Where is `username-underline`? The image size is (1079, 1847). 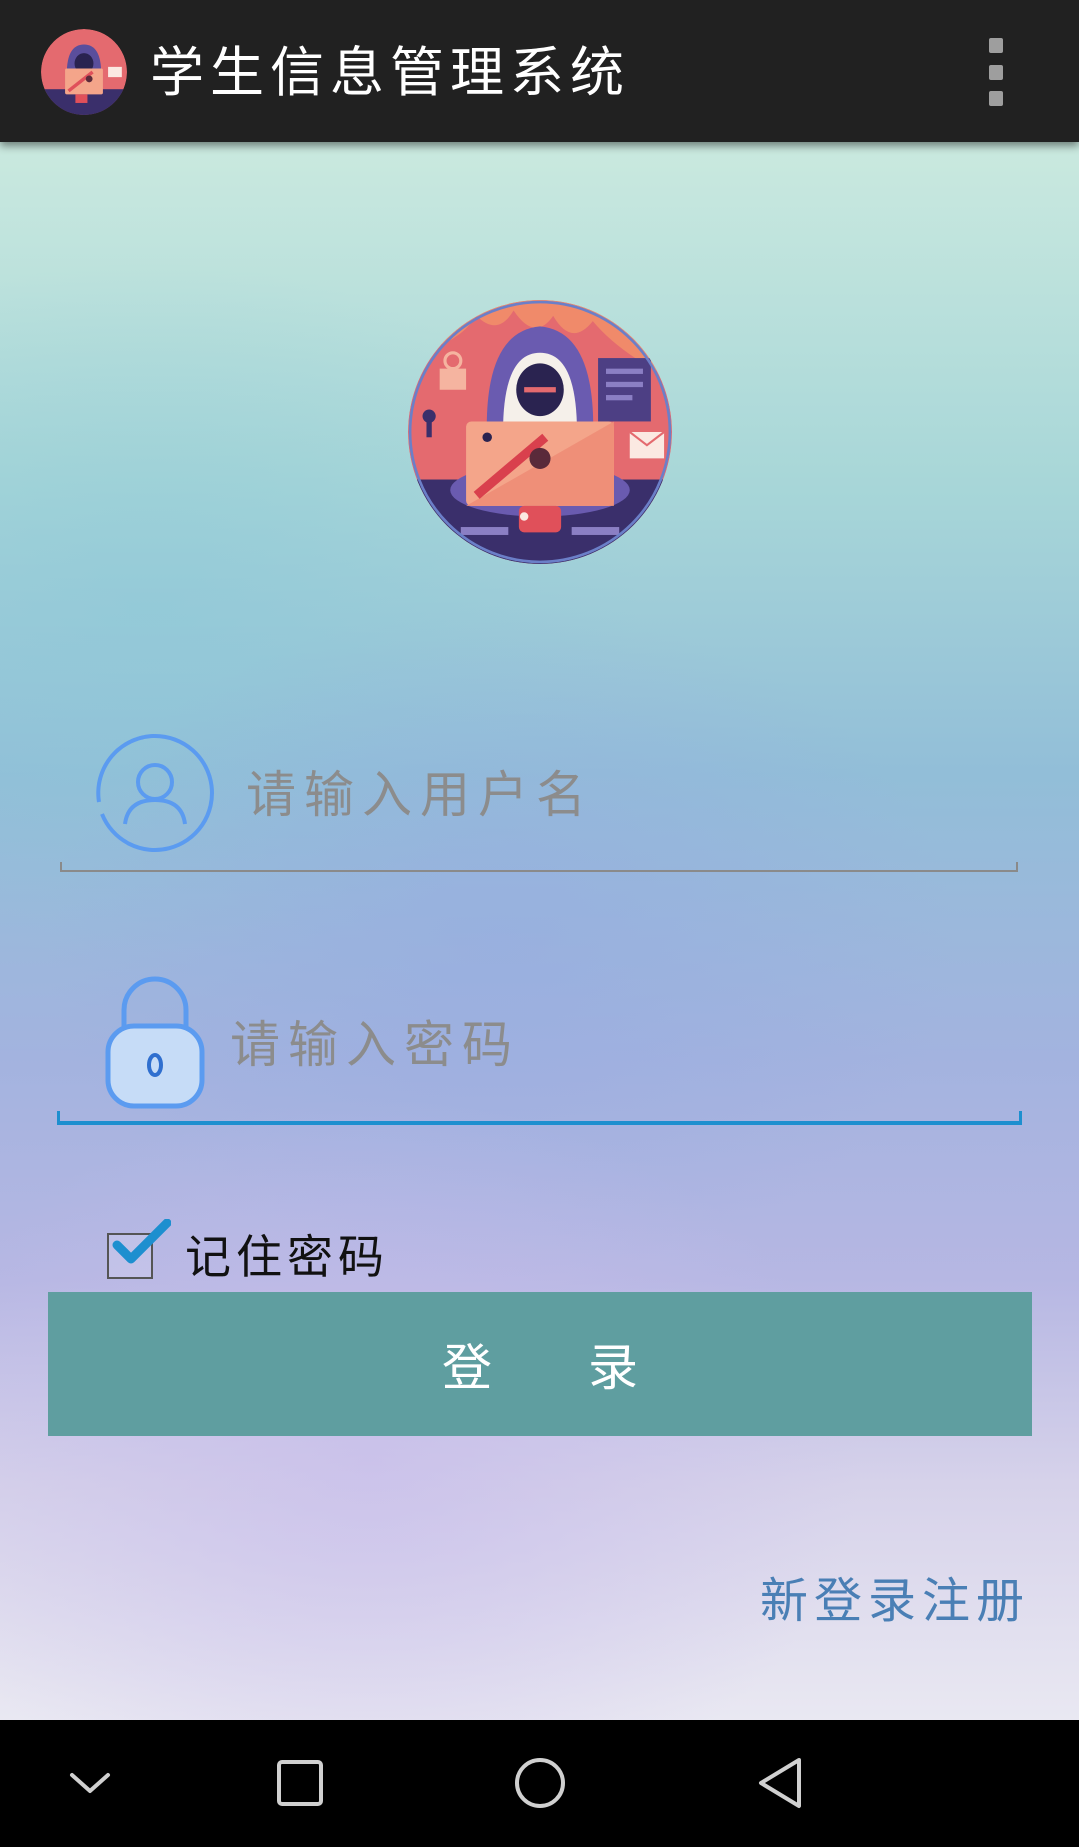 username-underline is located at coordinates (539, 867).